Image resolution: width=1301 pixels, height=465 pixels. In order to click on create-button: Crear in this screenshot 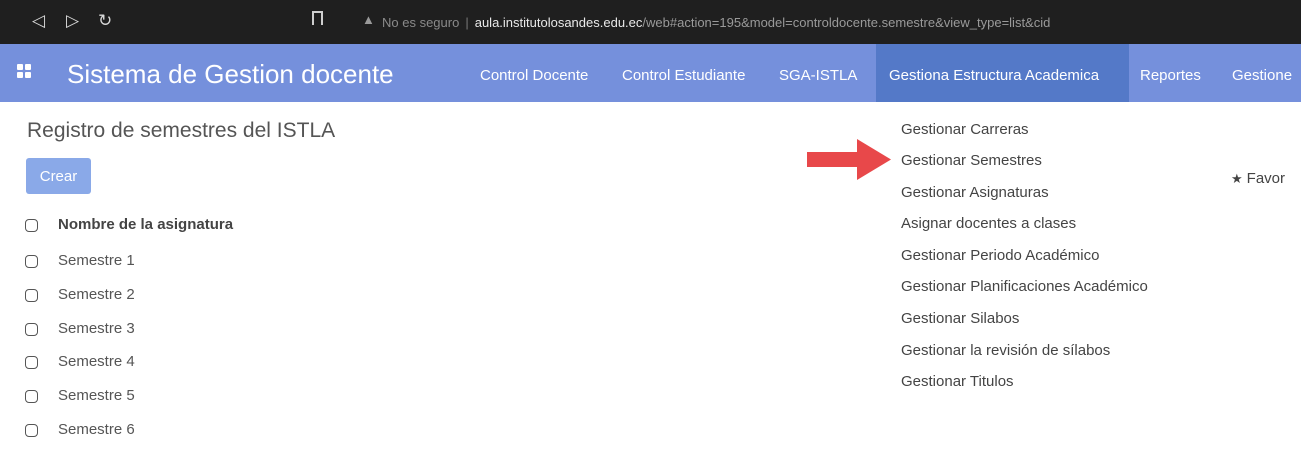, I will do `click(58, 176)`.